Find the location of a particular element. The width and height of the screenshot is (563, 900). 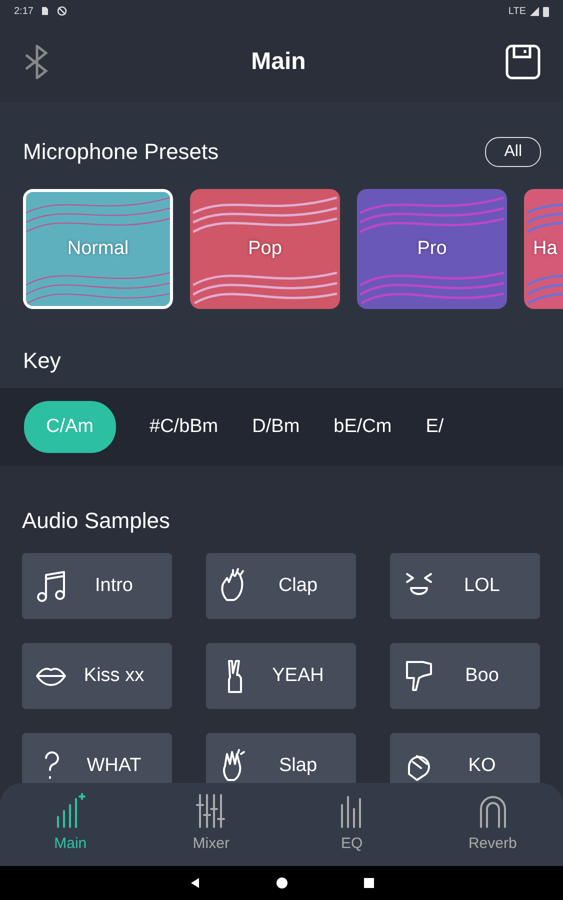

back-icon is located at coordinates (194, 883).